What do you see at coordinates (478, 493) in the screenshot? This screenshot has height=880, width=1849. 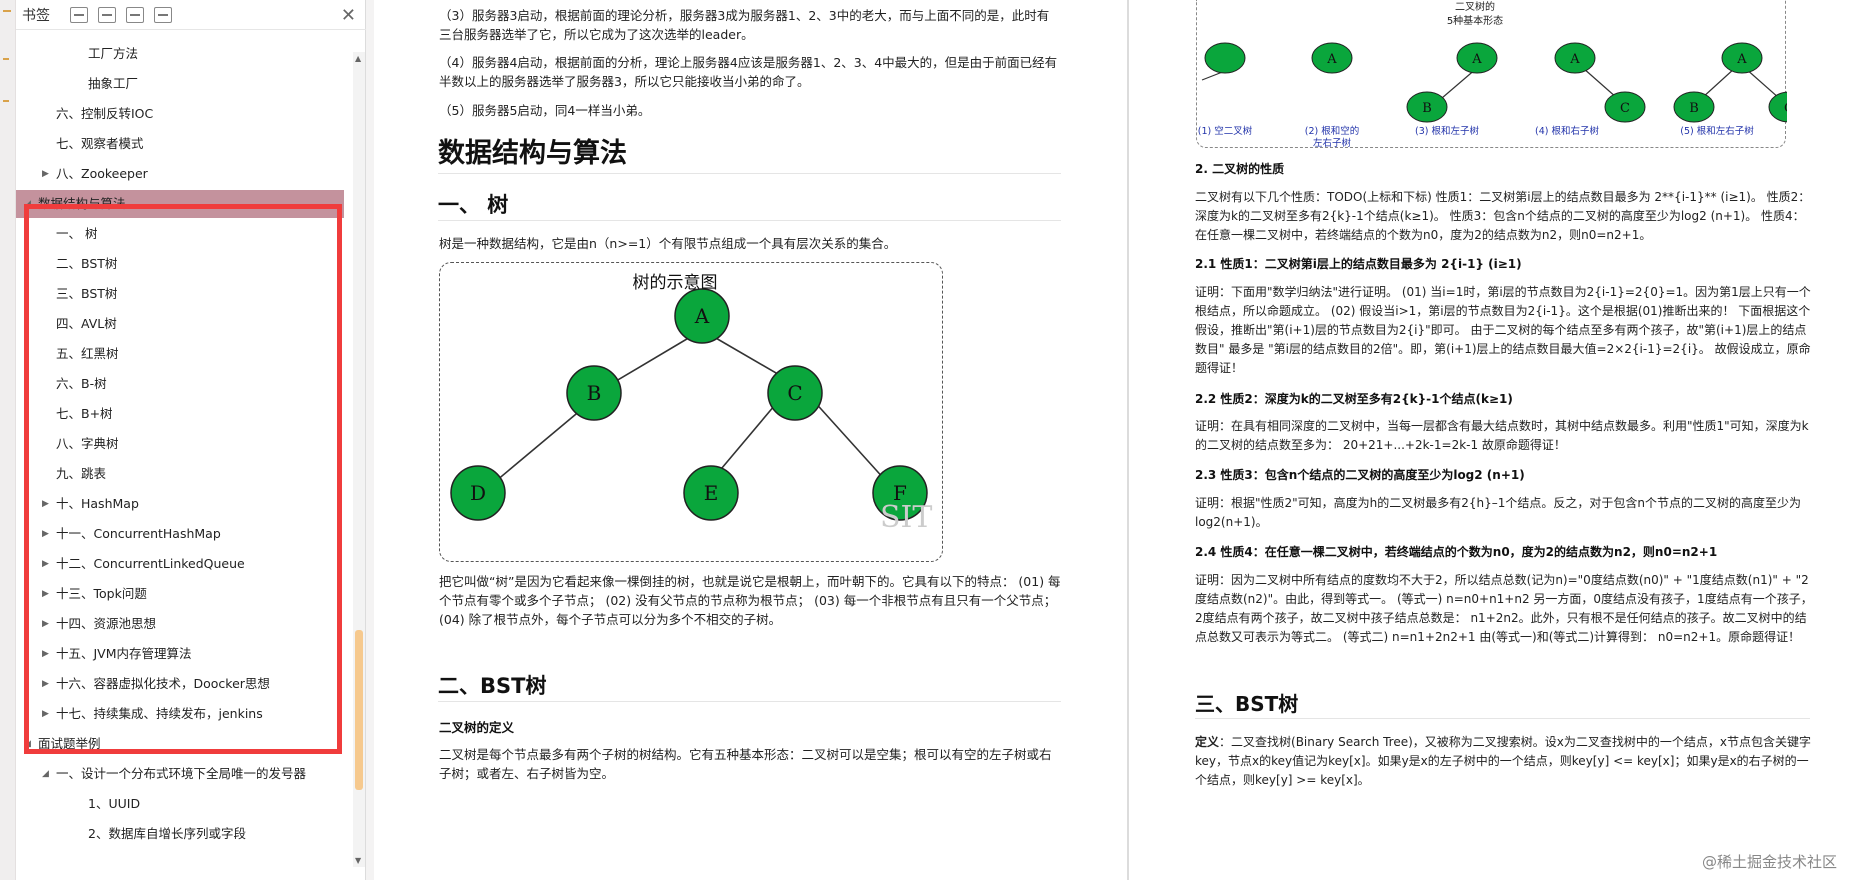 I see `tree-node-label: D` at bounding box center [478, 493].